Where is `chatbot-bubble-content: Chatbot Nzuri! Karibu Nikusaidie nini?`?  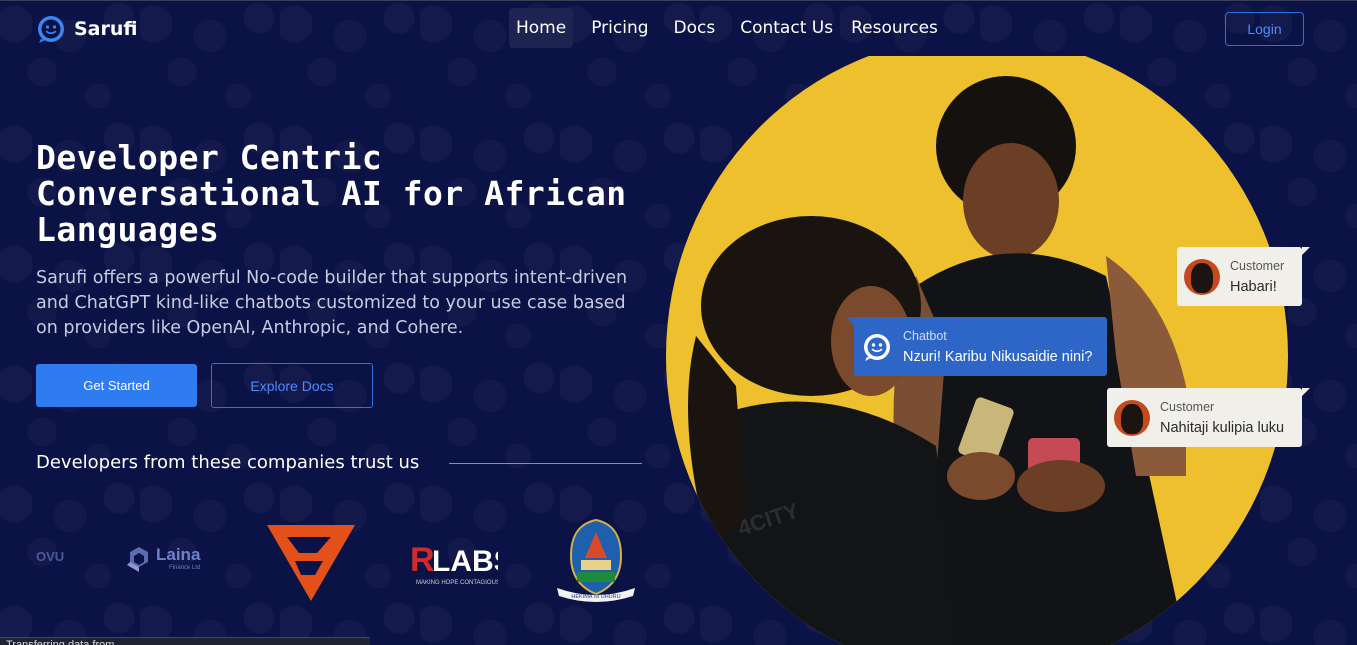 chatbot-bubble-content: Chatbot Nzuri! Karibu Nikusaidie nini? is located at coordinates (997, 347).